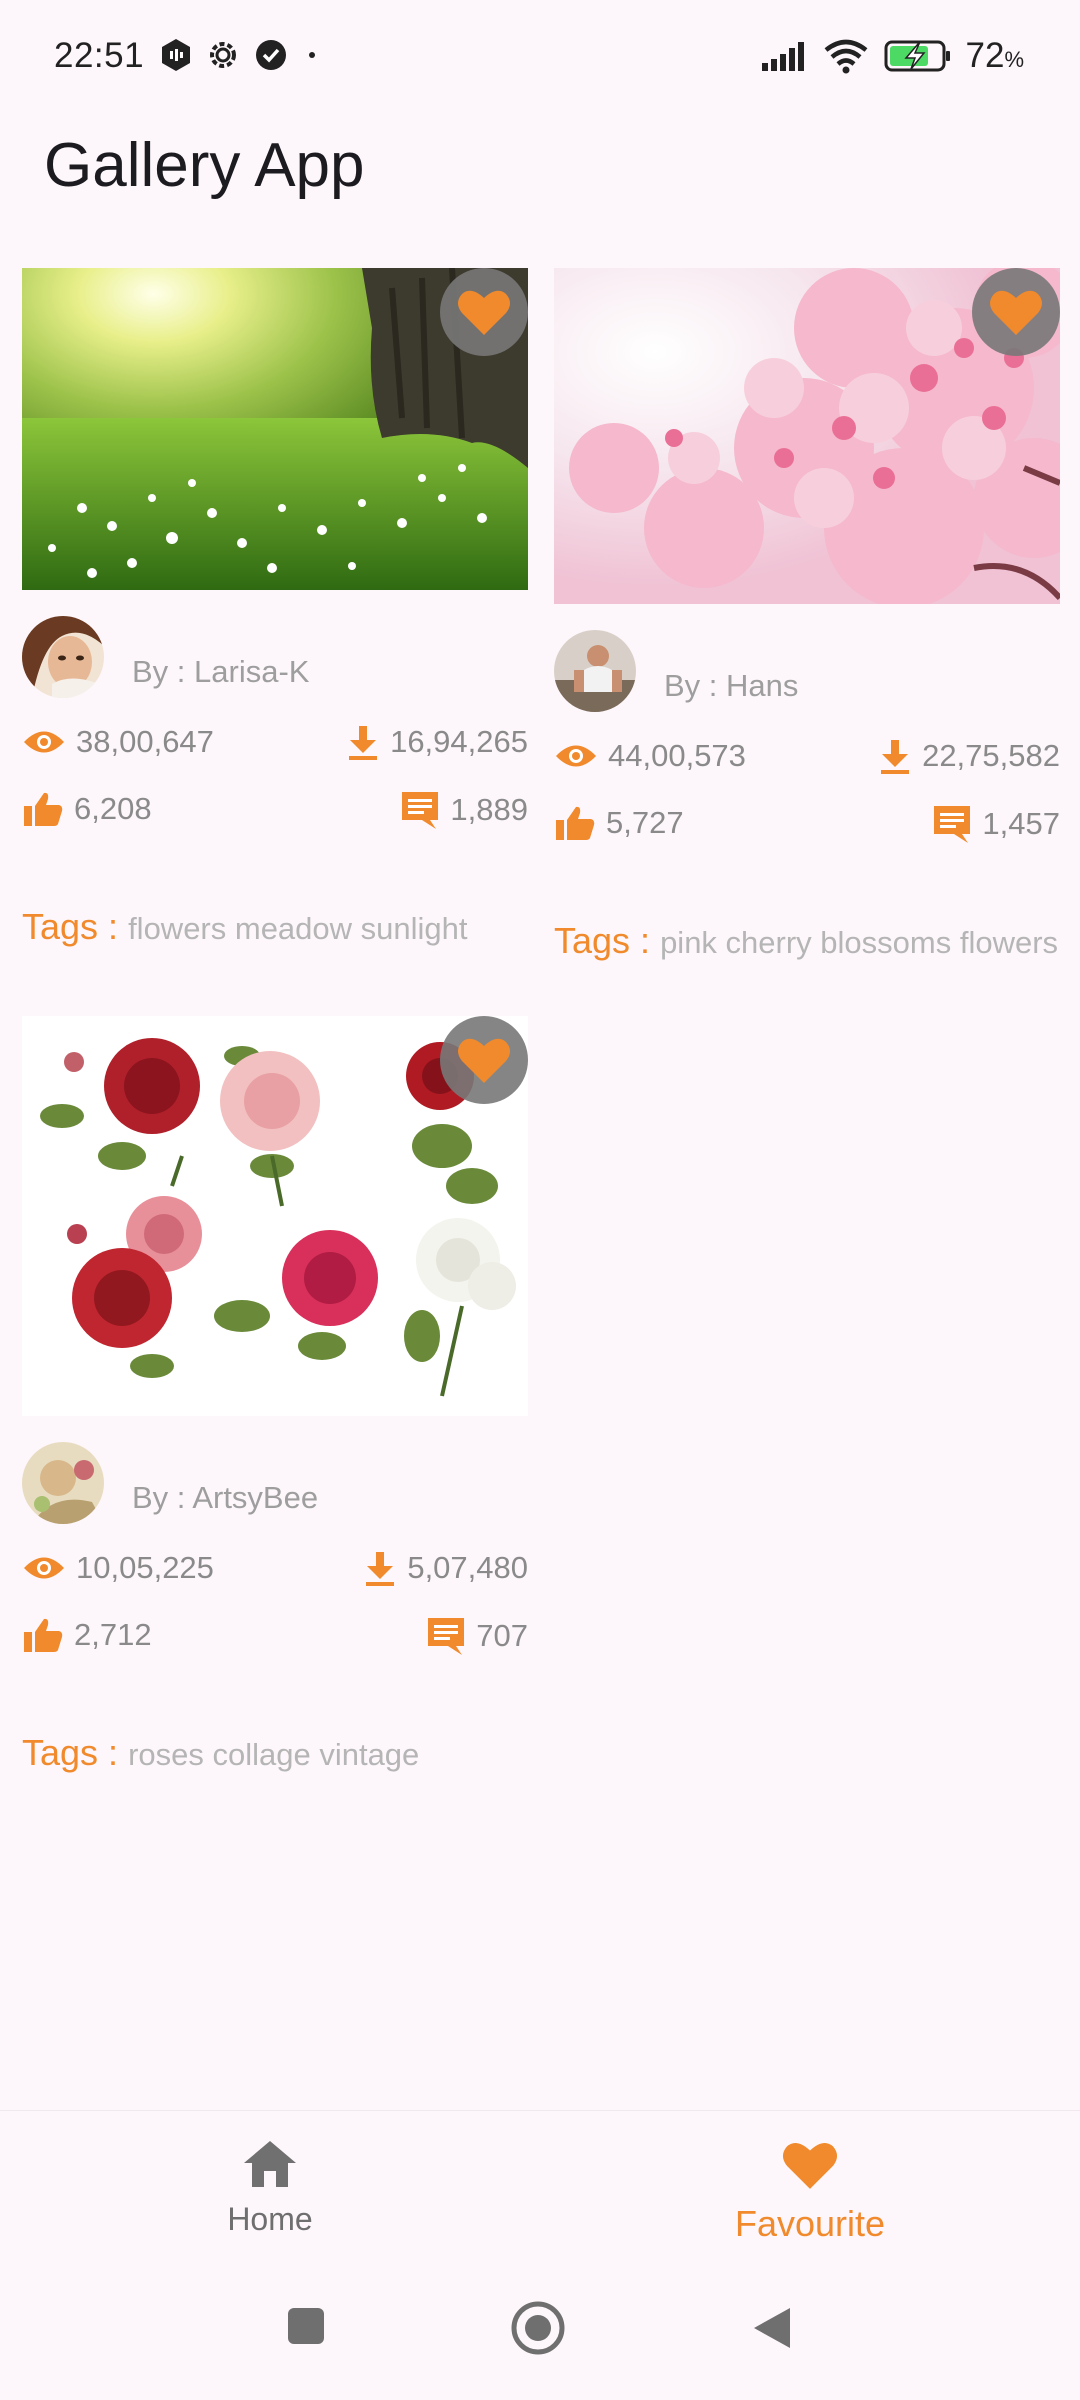 The width and height of the screenshot is (1080, 2400). I want to click on status-time: 22:51, so click(99, 55).